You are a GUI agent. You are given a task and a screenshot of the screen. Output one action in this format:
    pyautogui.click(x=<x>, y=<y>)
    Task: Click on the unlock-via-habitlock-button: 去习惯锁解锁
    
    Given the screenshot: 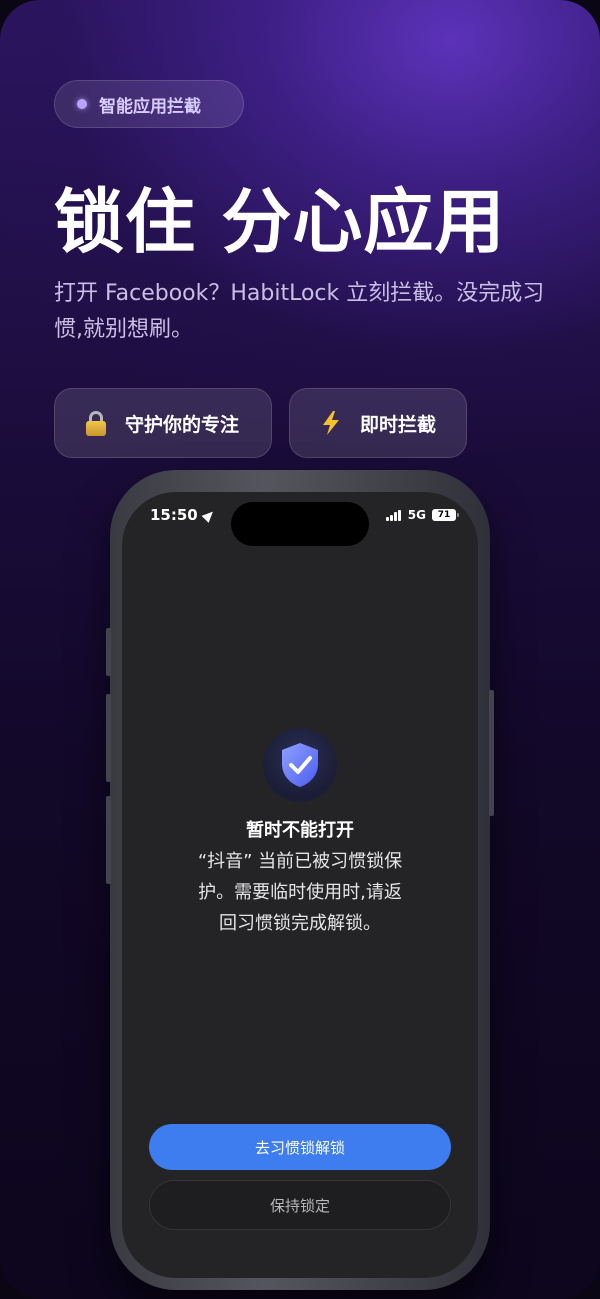 What is the action you would take?
    pyautogui.click(x=300, y=1147)
    